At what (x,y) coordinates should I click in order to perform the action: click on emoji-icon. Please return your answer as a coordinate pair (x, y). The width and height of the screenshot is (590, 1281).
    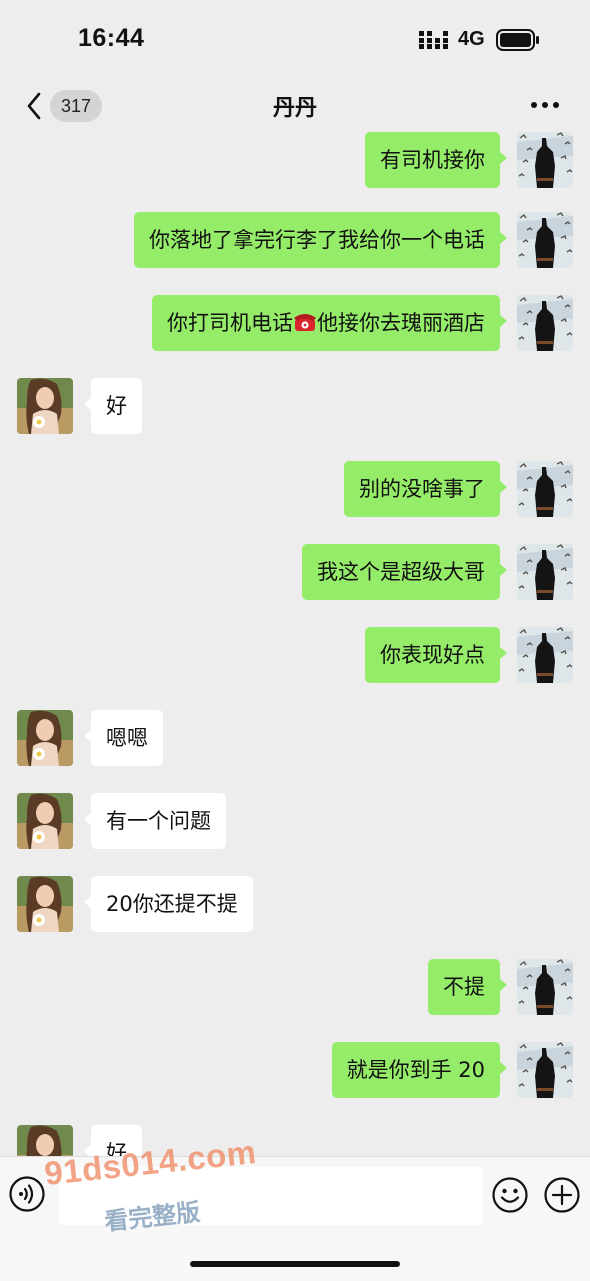
    Looking at the image, I should click on (510, 1195).